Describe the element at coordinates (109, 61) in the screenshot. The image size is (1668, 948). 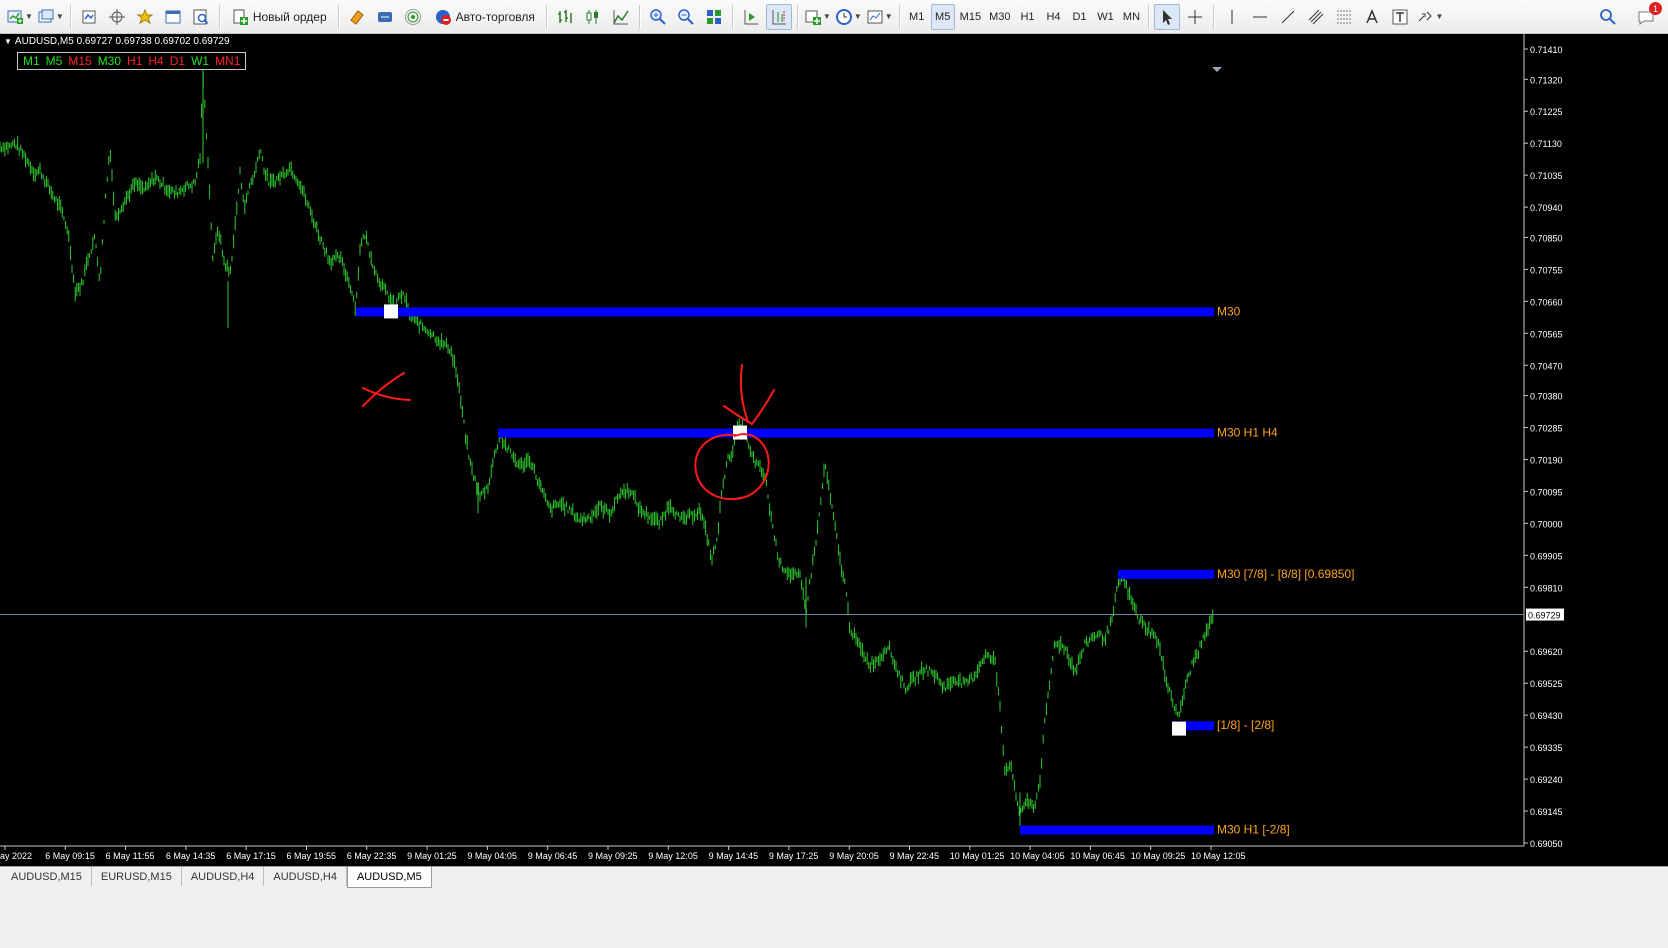
I see `tf-indicator-m30: M30` at that location.